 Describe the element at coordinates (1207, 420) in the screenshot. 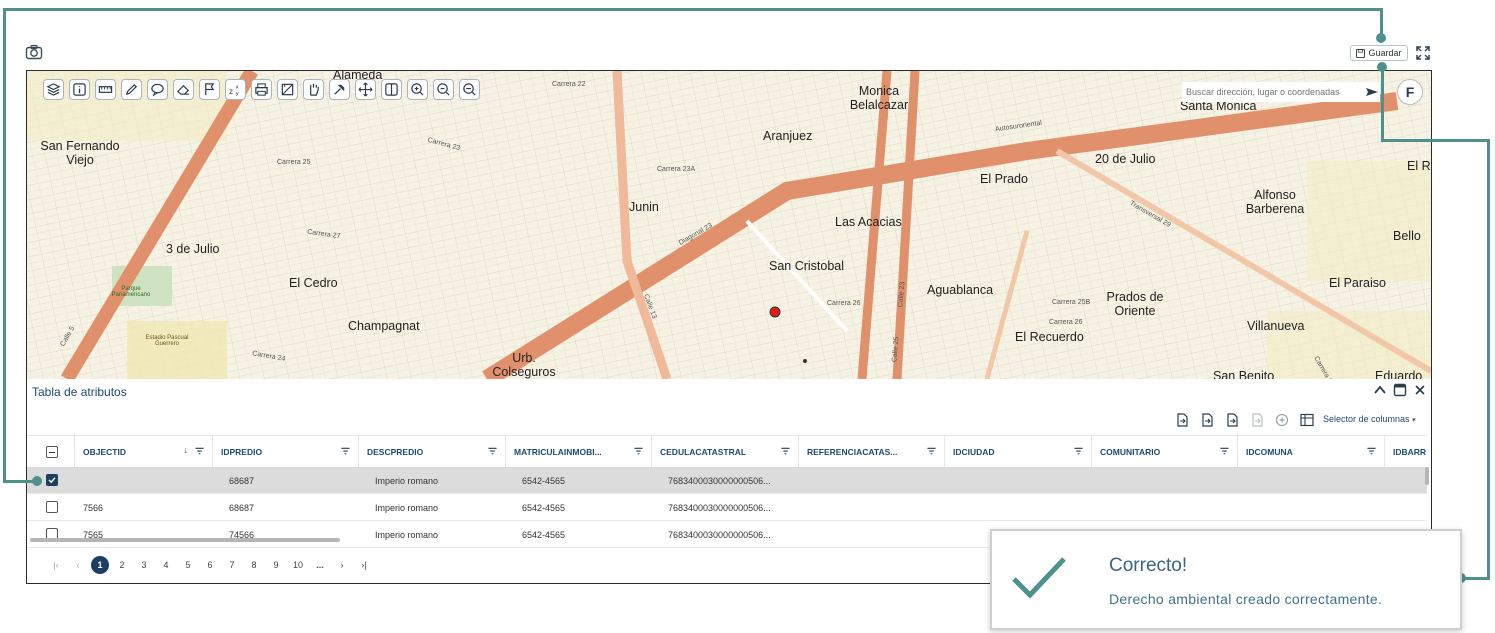

I see `export-excel-icon` at that location.